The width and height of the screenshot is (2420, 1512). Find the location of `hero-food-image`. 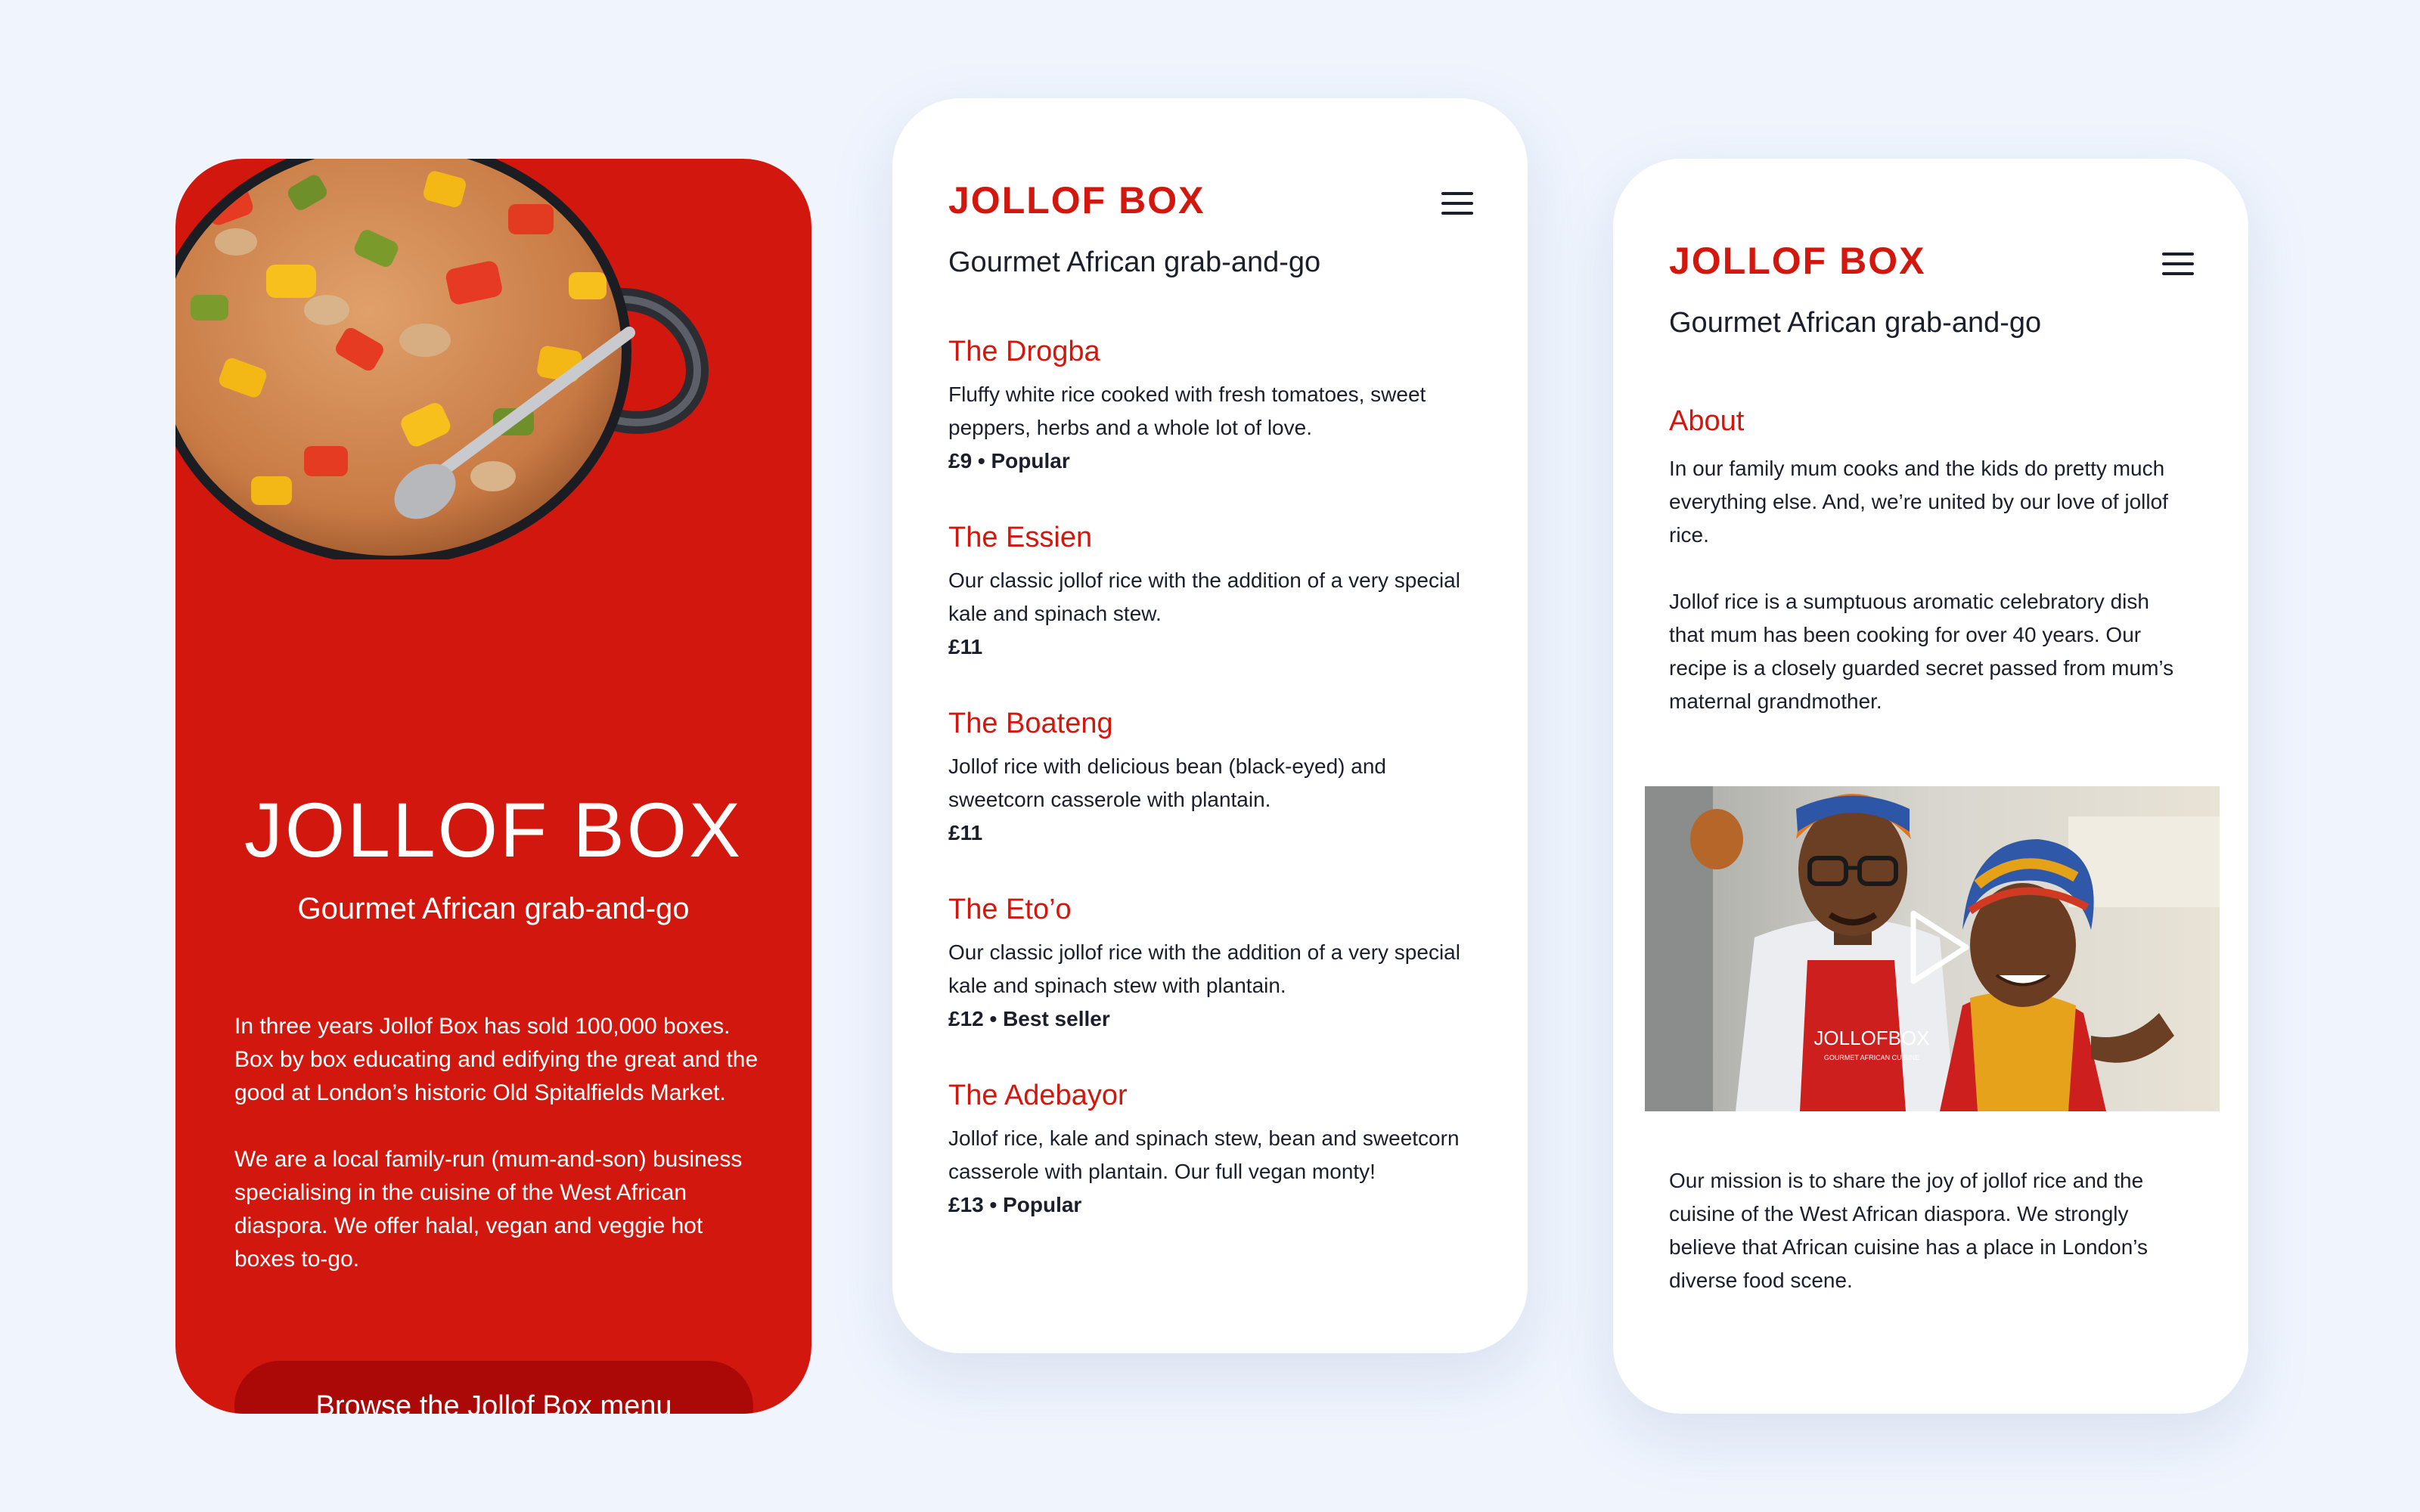

hero-food-image is located at coordinates (448, 359).